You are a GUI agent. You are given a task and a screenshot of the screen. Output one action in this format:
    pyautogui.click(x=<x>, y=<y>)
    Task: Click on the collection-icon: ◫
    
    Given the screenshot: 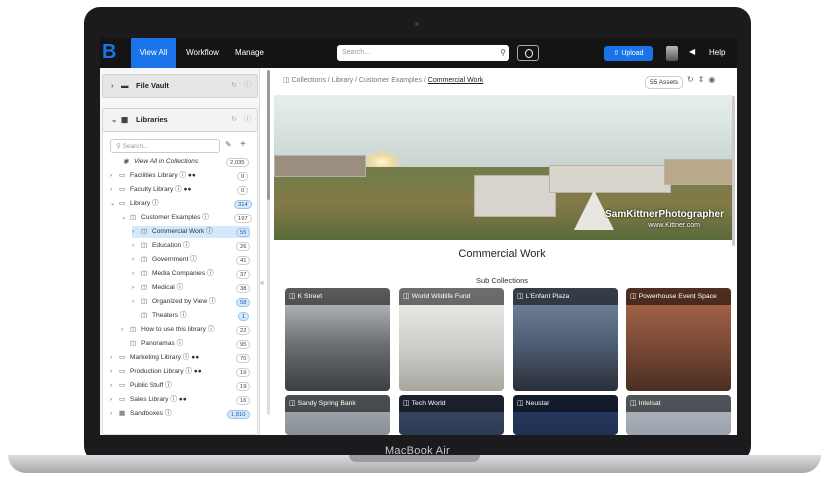 What is the action you would take?
    pyautogui.click(x=133, y=329)
    